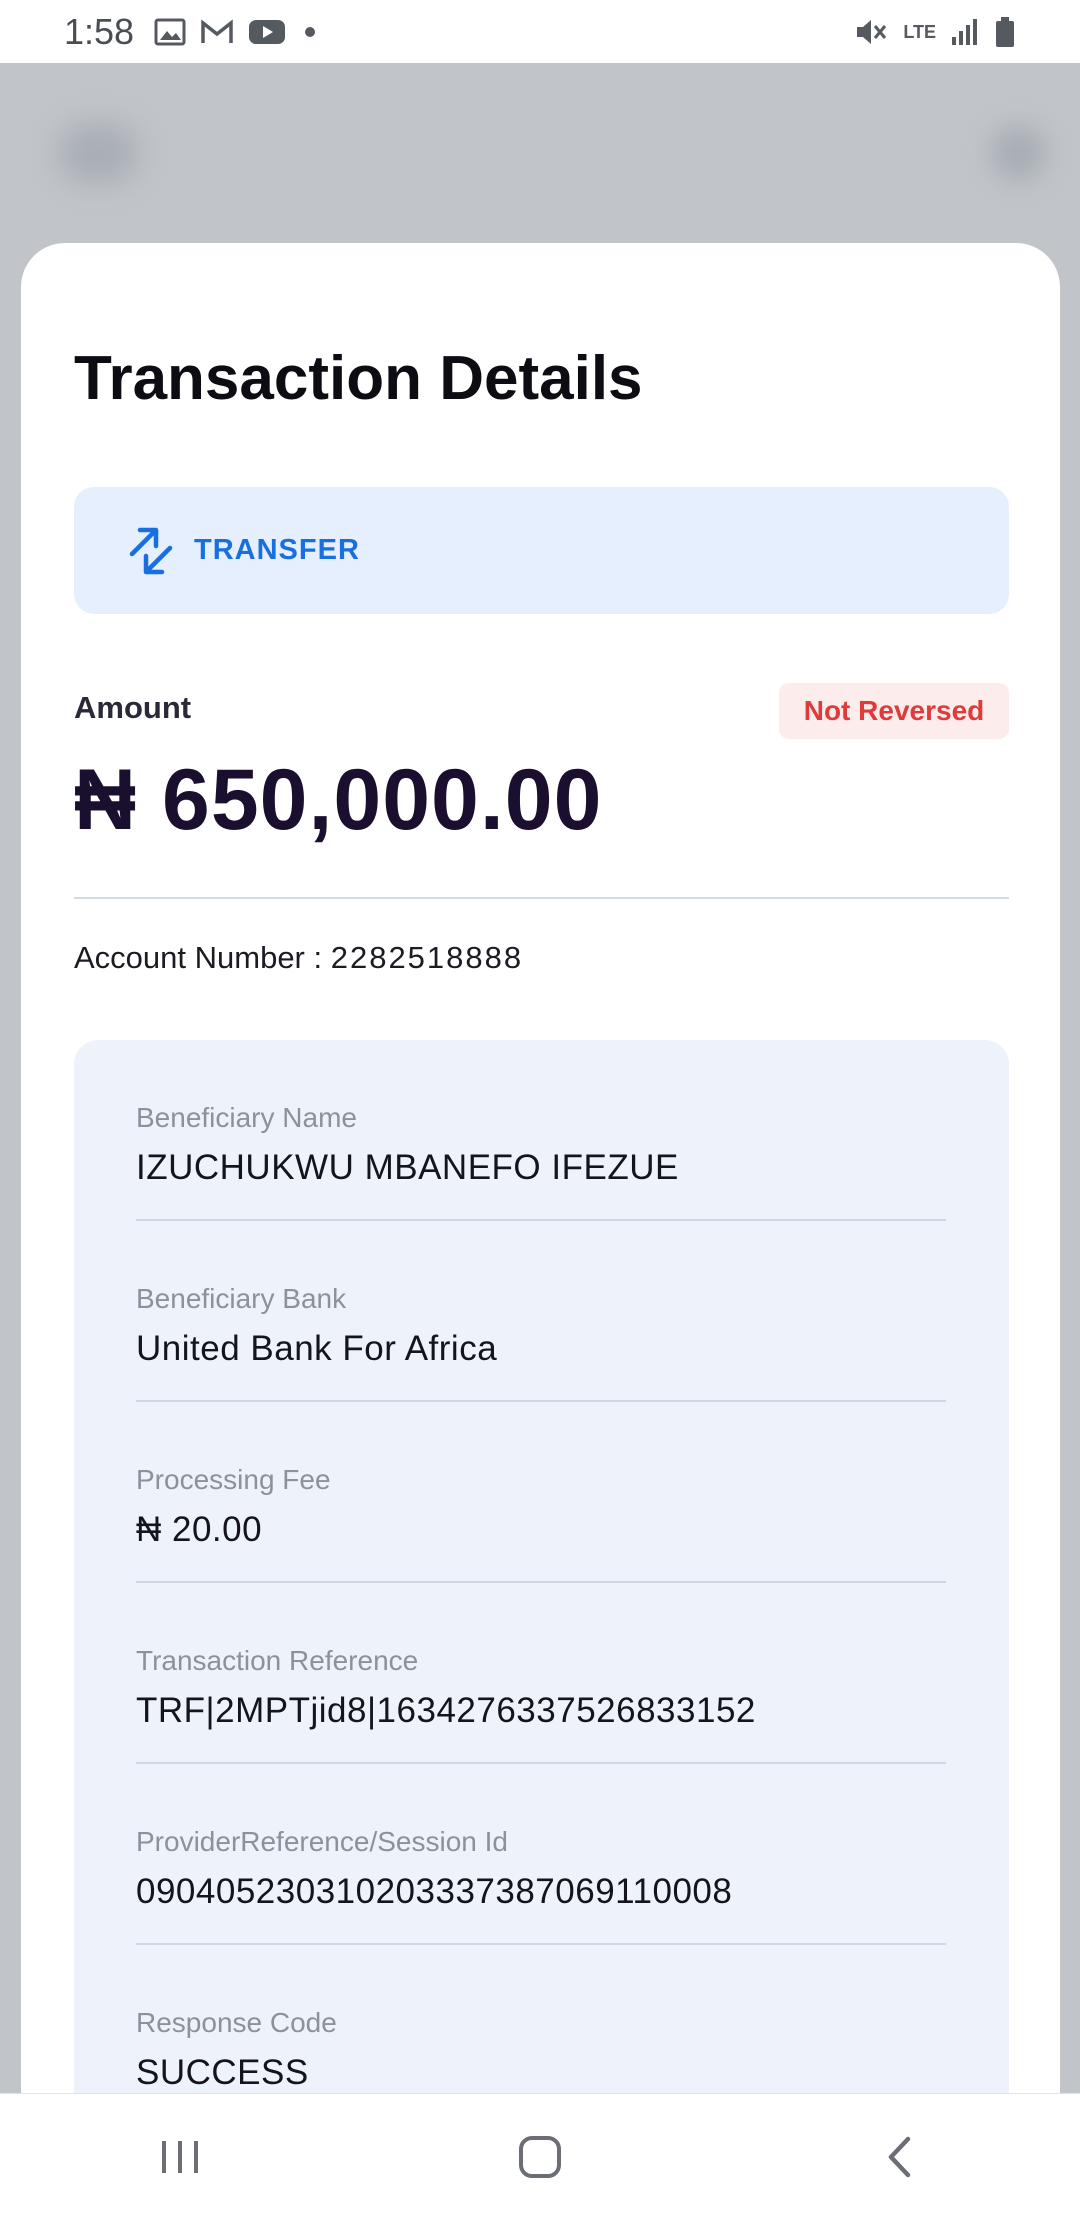 The height and width of the screenshot is (2220, 1080). Describe the element at coordinates (1005, 32) in the screenshot. I see `battery-icon` at that location.